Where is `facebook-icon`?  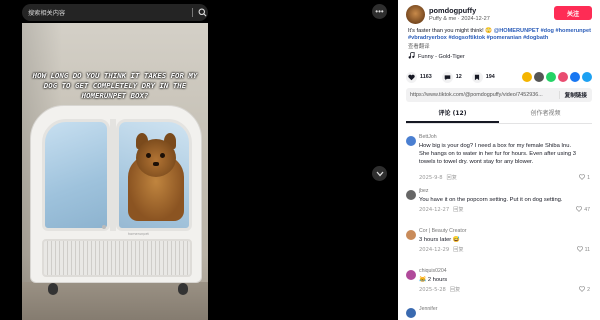
facebook-icon is located at coordinates (575, 77).